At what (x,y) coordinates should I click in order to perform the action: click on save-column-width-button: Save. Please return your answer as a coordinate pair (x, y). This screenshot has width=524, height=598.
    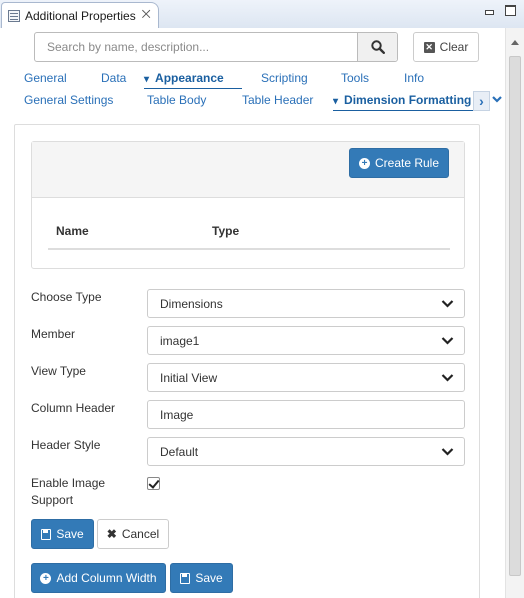
    Looking at the image, I should click on (201, 578).